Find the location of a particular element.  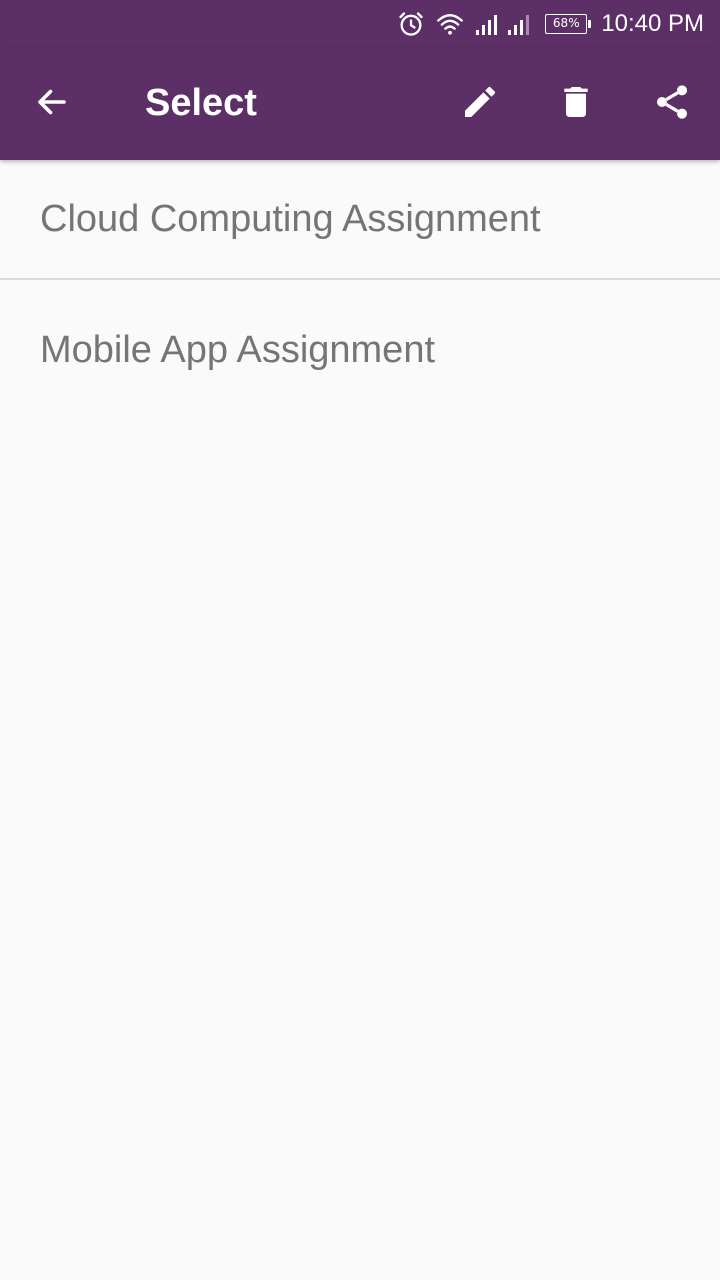

app-bar: Select is located at coordinates (360, 104).